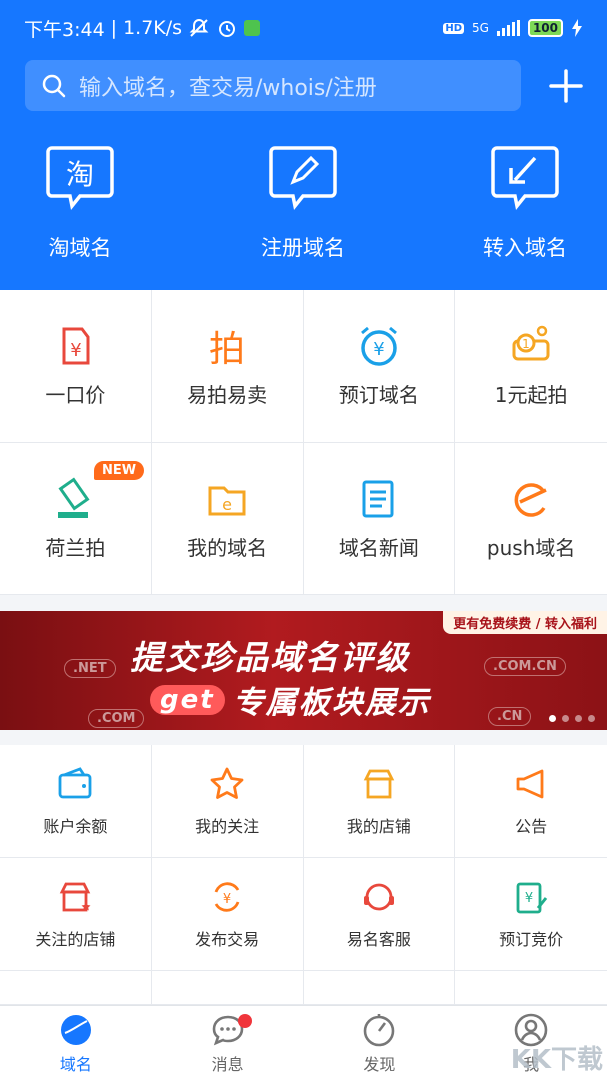  I want to click on grid-label: 一口价, so click(75, 395).